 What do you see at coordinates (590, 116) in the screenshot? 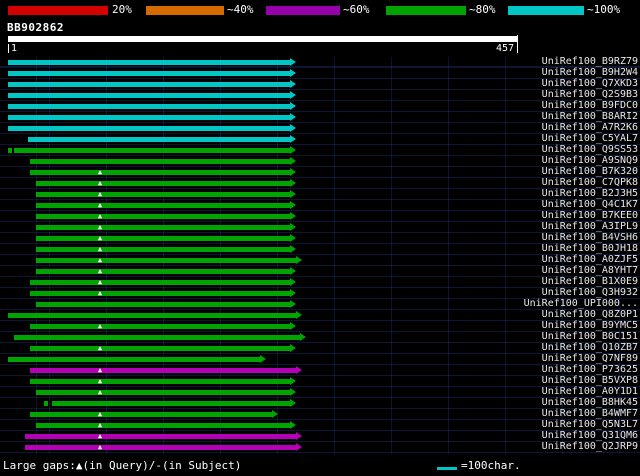
I see `hit-label: UniRef100_B8ARI2` at bounding box center [590, 116].